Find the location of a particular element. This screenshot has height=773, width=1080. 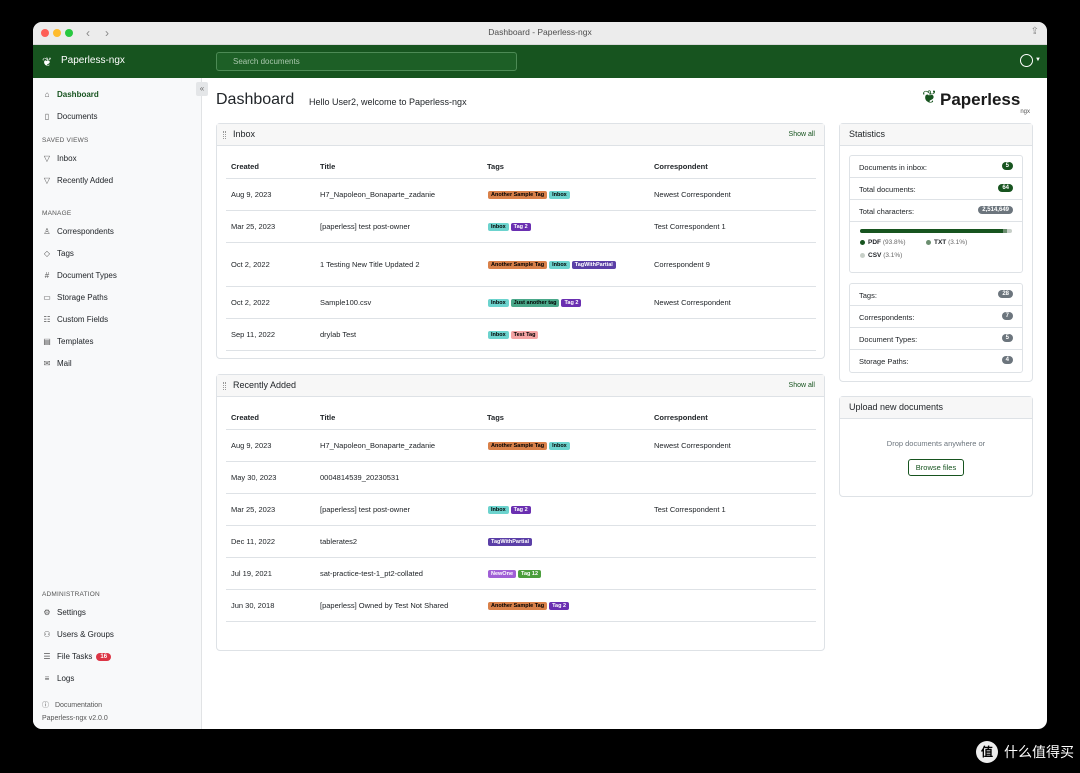

sidebar-item-custom-fields: ☷ Custom Fields is located at coordinates (75, 319).